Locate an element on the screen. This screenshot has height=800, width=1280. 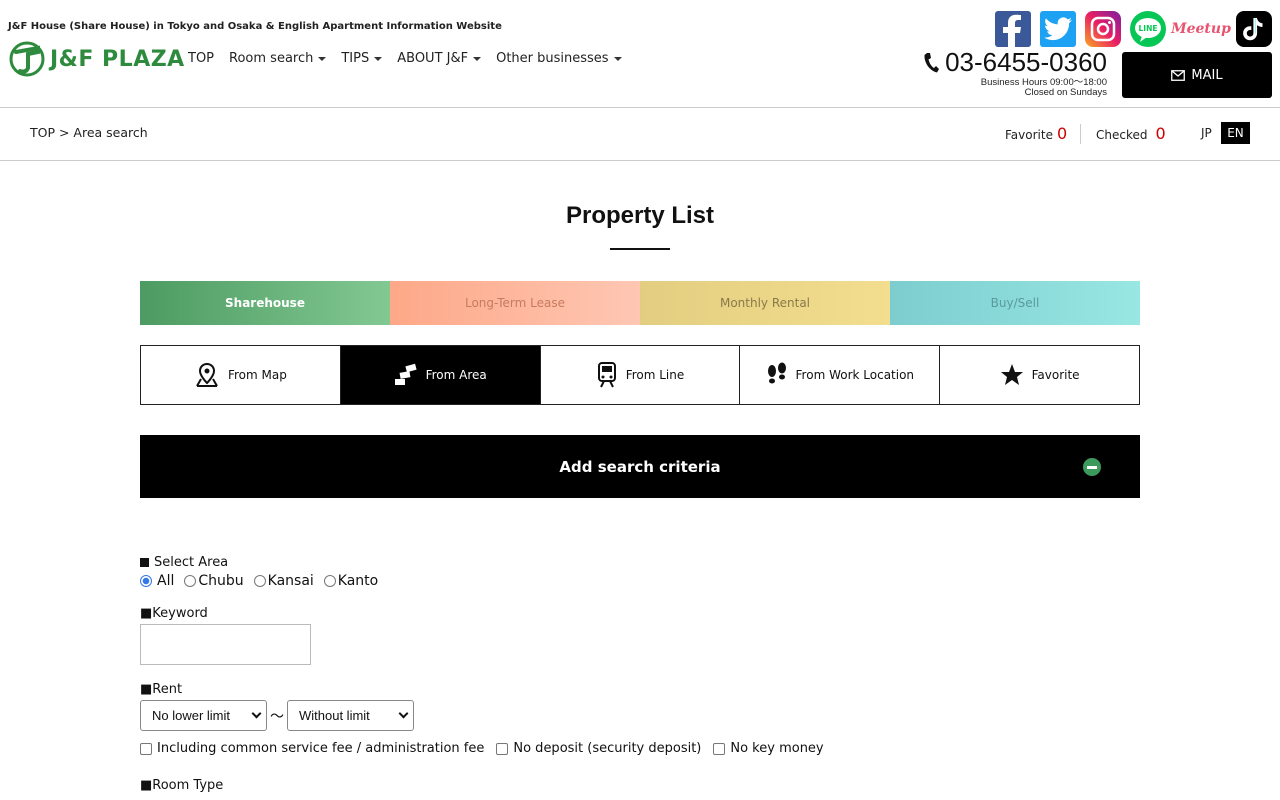
tab-from-work-location: From Work Location is located at coordinates (840, 375).